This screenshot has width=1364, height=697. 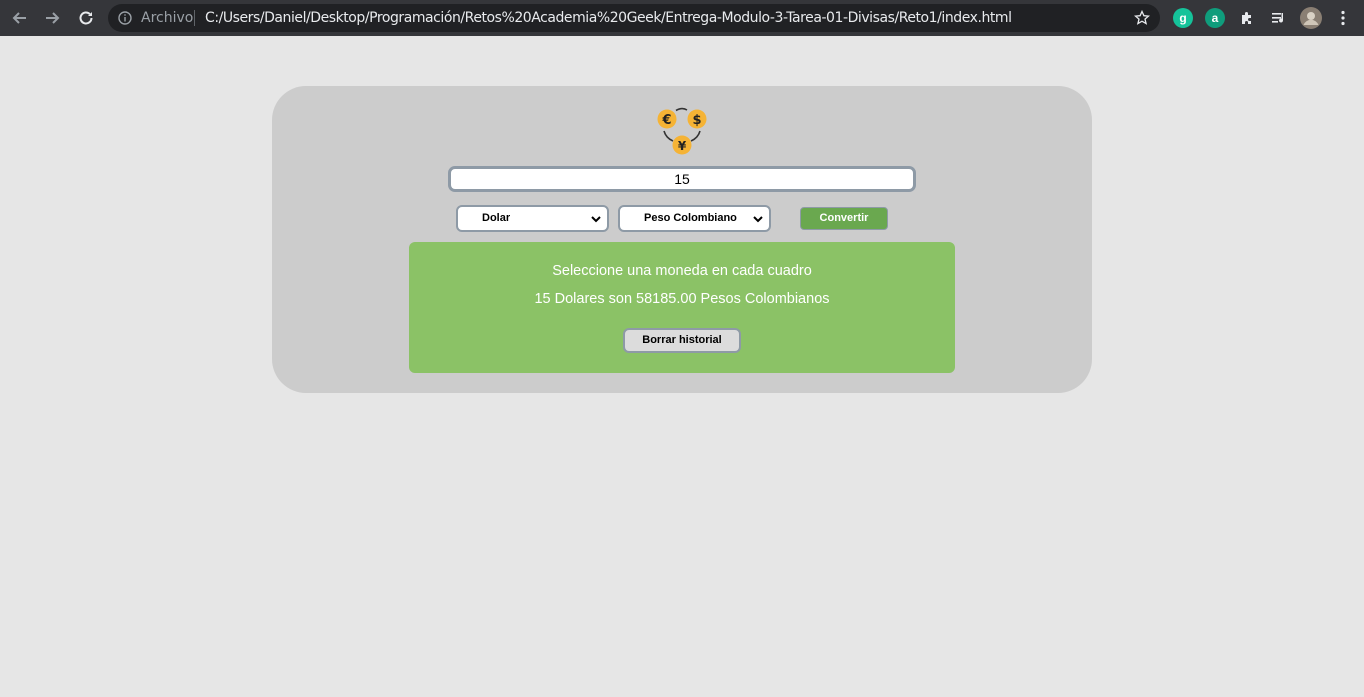 What do you see at coordinates (1142, 18) in the screenshot?
I see `bookmark-star-icon` at bounding box center [1142, 18].